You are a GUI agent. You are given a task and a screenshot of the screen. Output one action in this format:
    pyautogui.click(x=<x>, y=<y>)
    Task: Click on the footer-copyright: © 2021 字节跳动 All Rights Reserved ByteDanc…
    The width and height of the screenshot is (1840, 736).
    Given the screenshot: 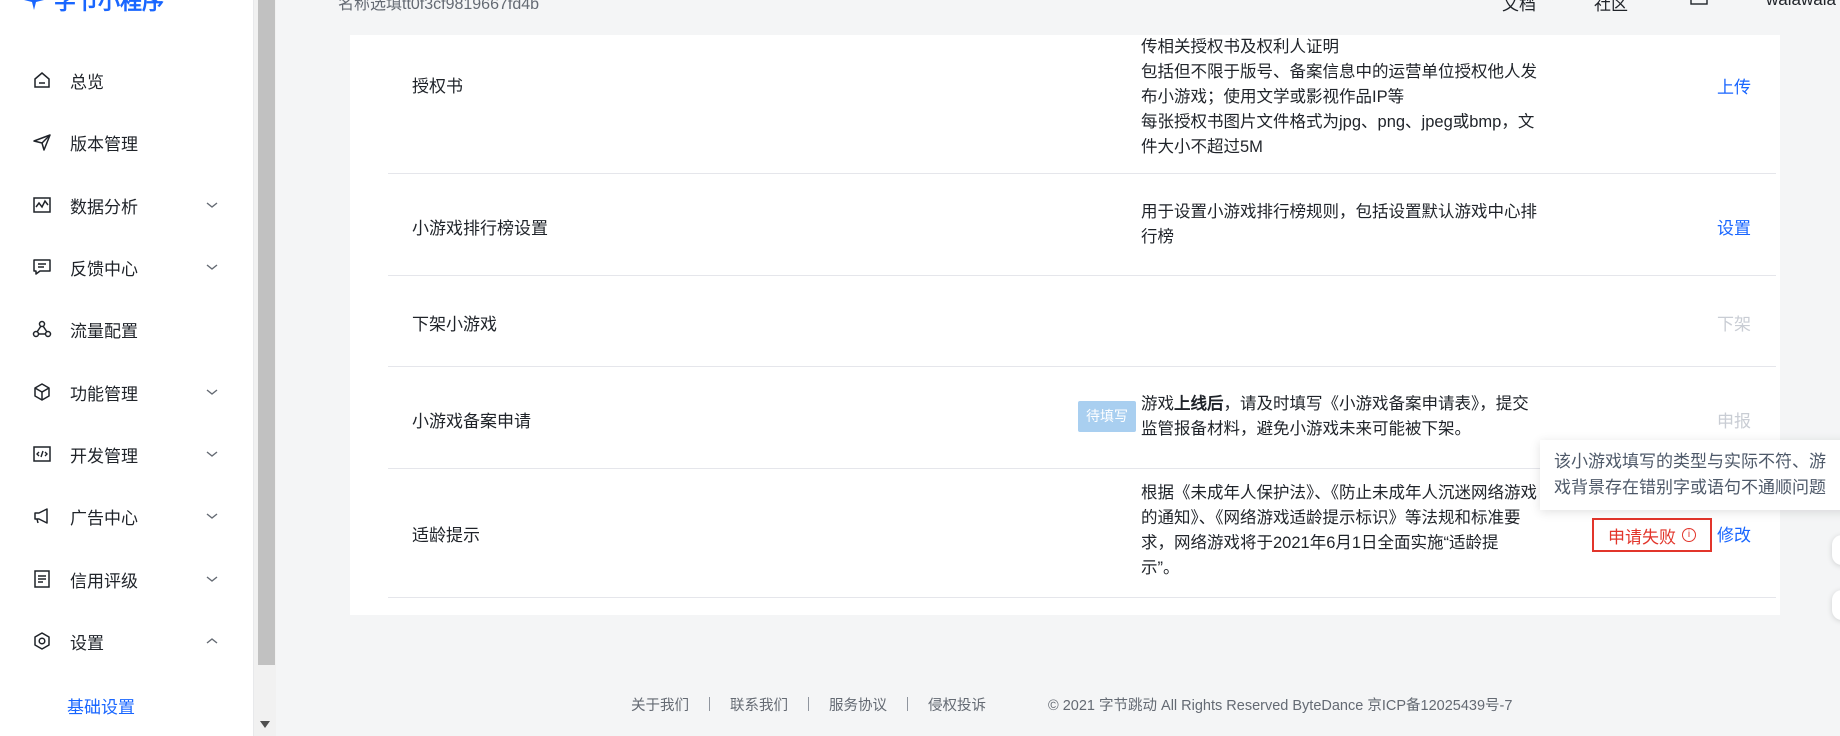 What is the action you would take?
    pyautogui.click(x=1280, y=705)
    